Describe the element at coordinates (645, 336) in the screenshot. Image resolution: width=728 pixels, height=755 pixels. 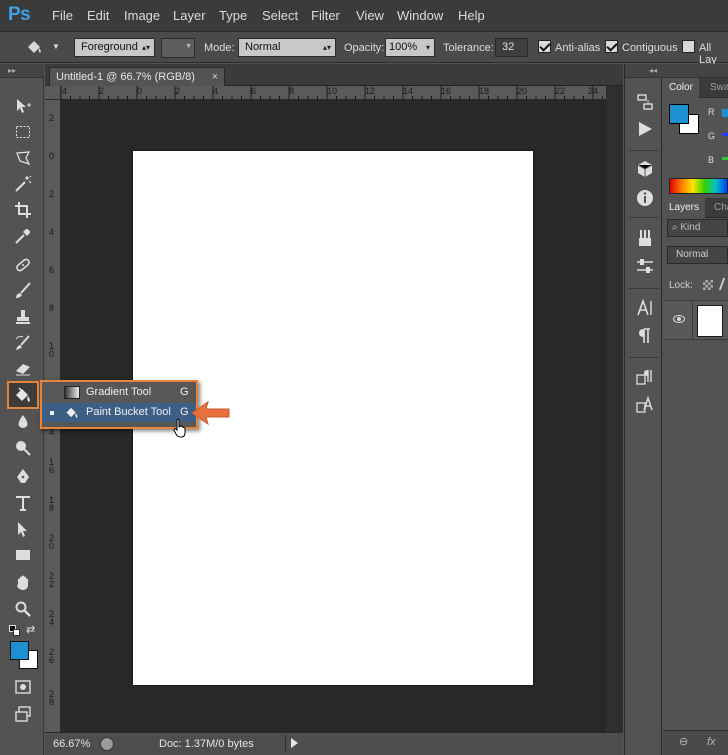
I see `paragraph-panel-icon` at that location.